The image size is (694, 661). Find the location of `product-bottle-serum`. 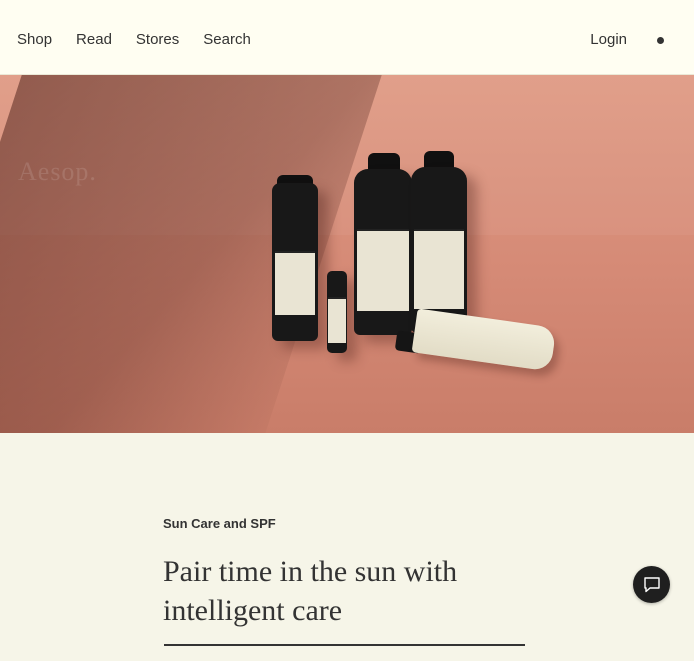

product-bottle-serum is located at coordinates (295, 262).